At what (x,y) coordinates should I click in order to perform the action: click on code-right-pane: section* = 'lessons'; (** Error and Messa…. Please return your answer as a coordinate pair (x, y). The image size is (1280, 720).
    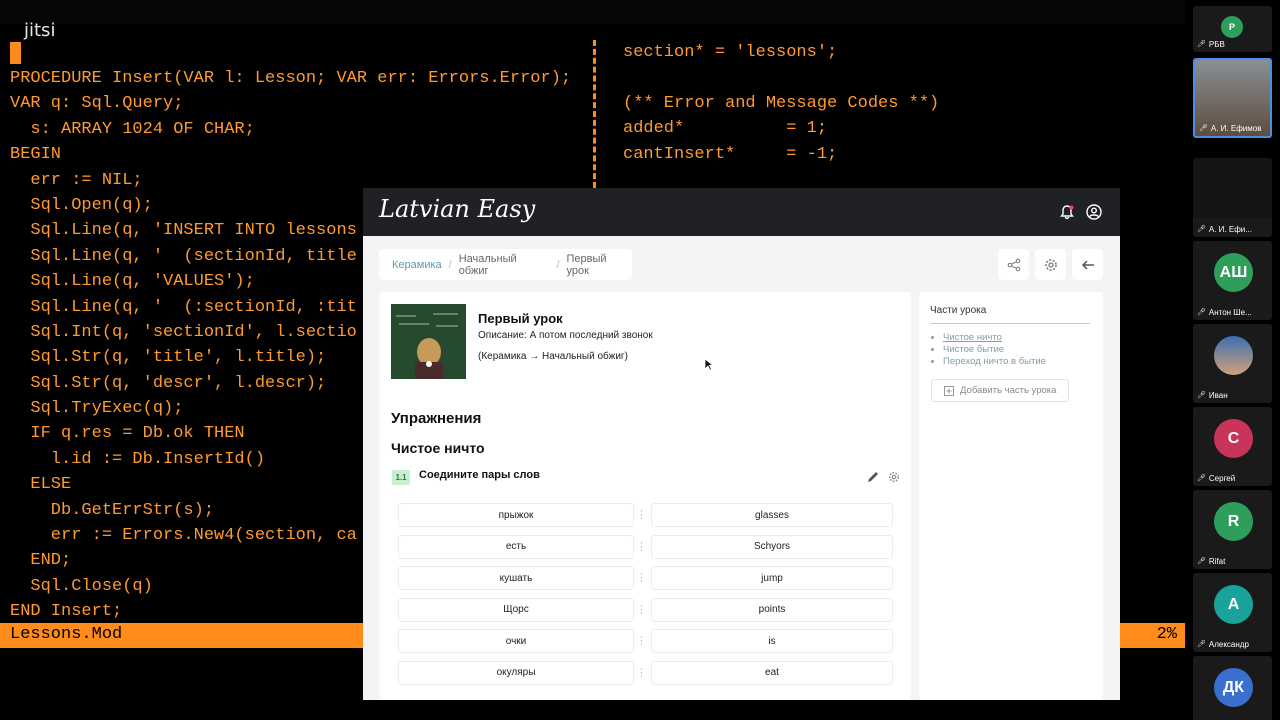
    Looking at the image, I should click on (781, 103).